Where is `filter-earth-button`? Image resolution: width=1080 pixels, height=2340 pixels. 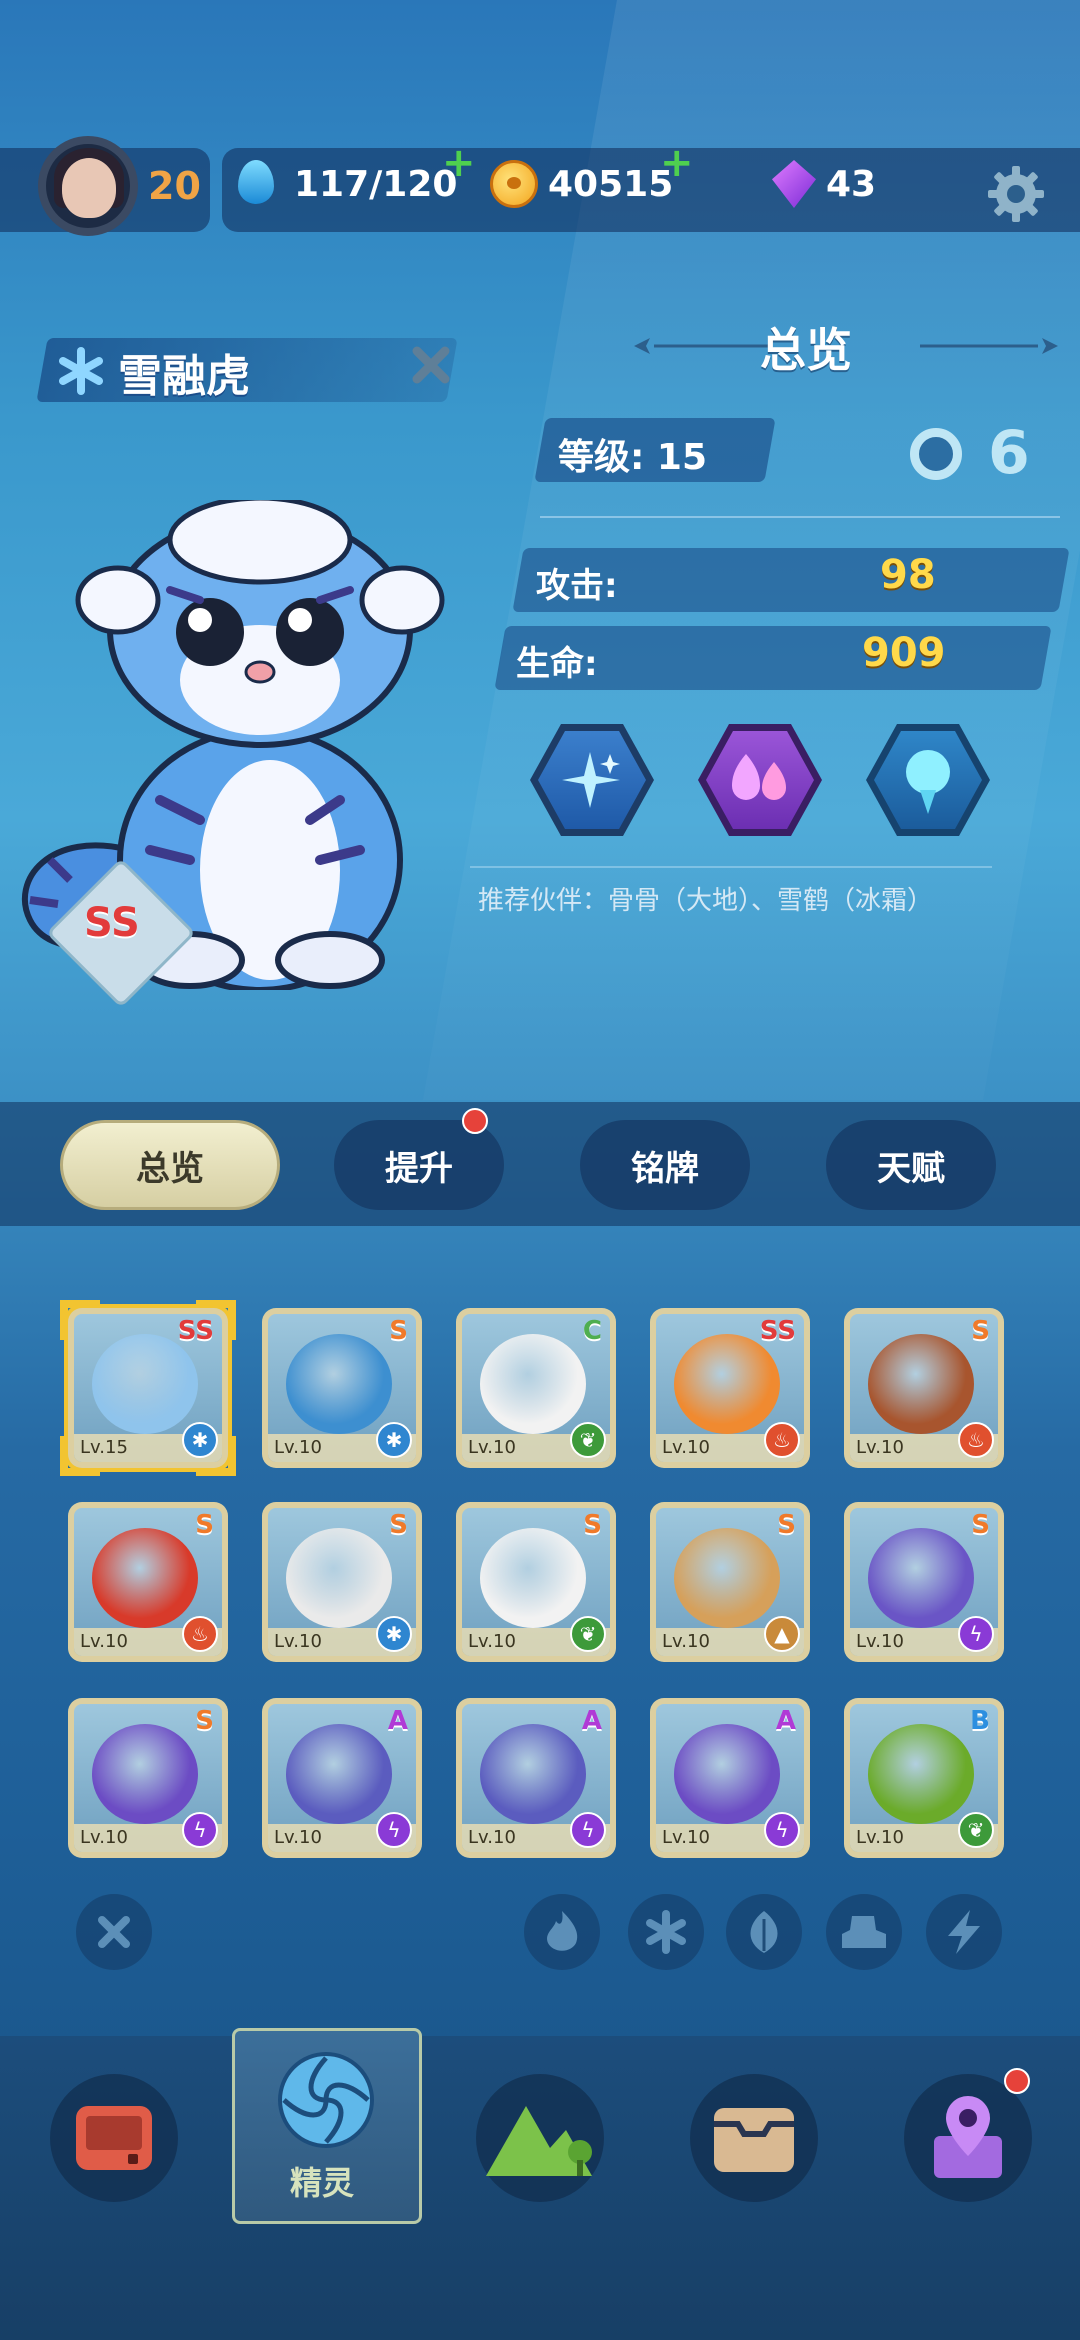
filter-earth-button is located at coordinates (864, 1932).